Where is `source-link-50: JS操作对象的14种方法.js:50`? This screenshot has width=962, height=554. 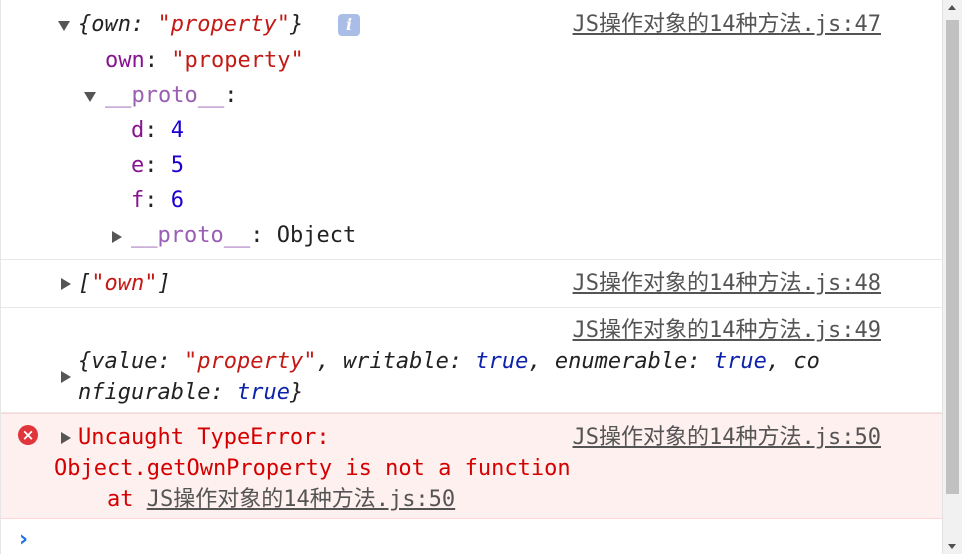 source-link-50: JS操作对象的14种方法.js:50 is located at coordinates (727, 438).